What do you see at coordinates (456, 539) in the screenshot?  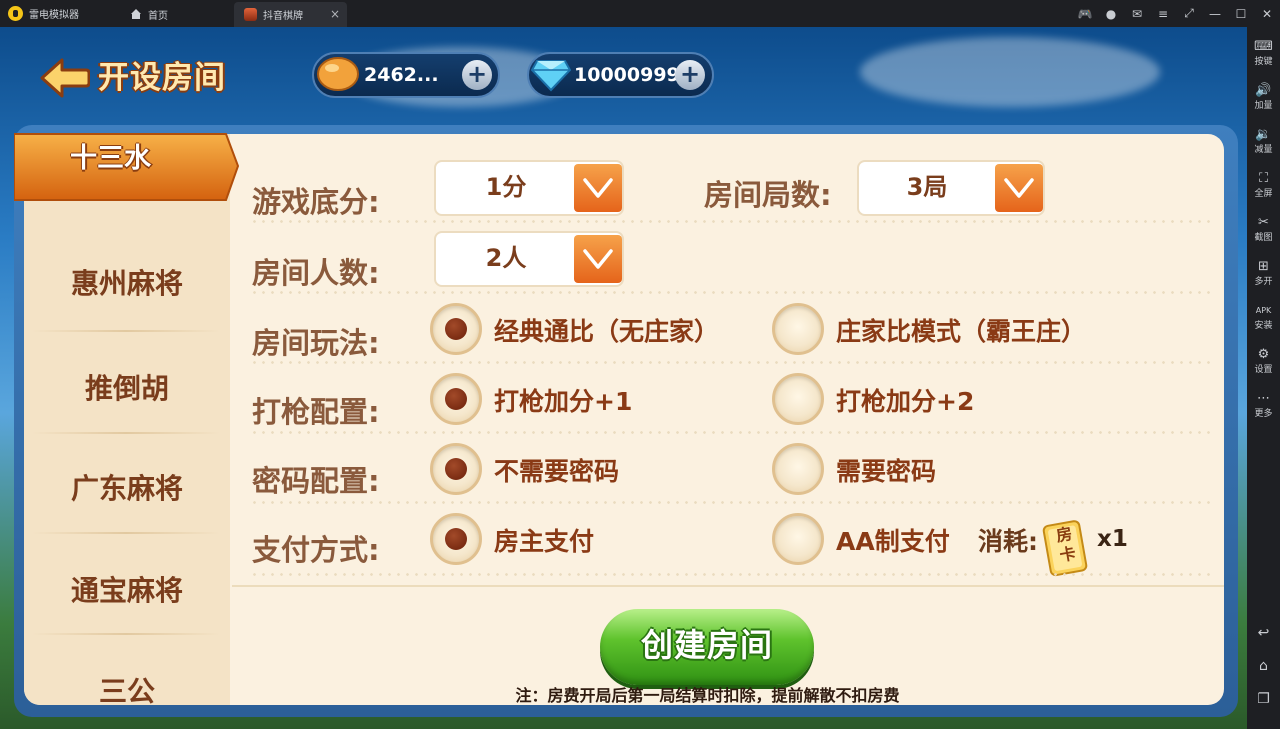 I see `payment-option-owner-radio` at bounding box center [456, 539].